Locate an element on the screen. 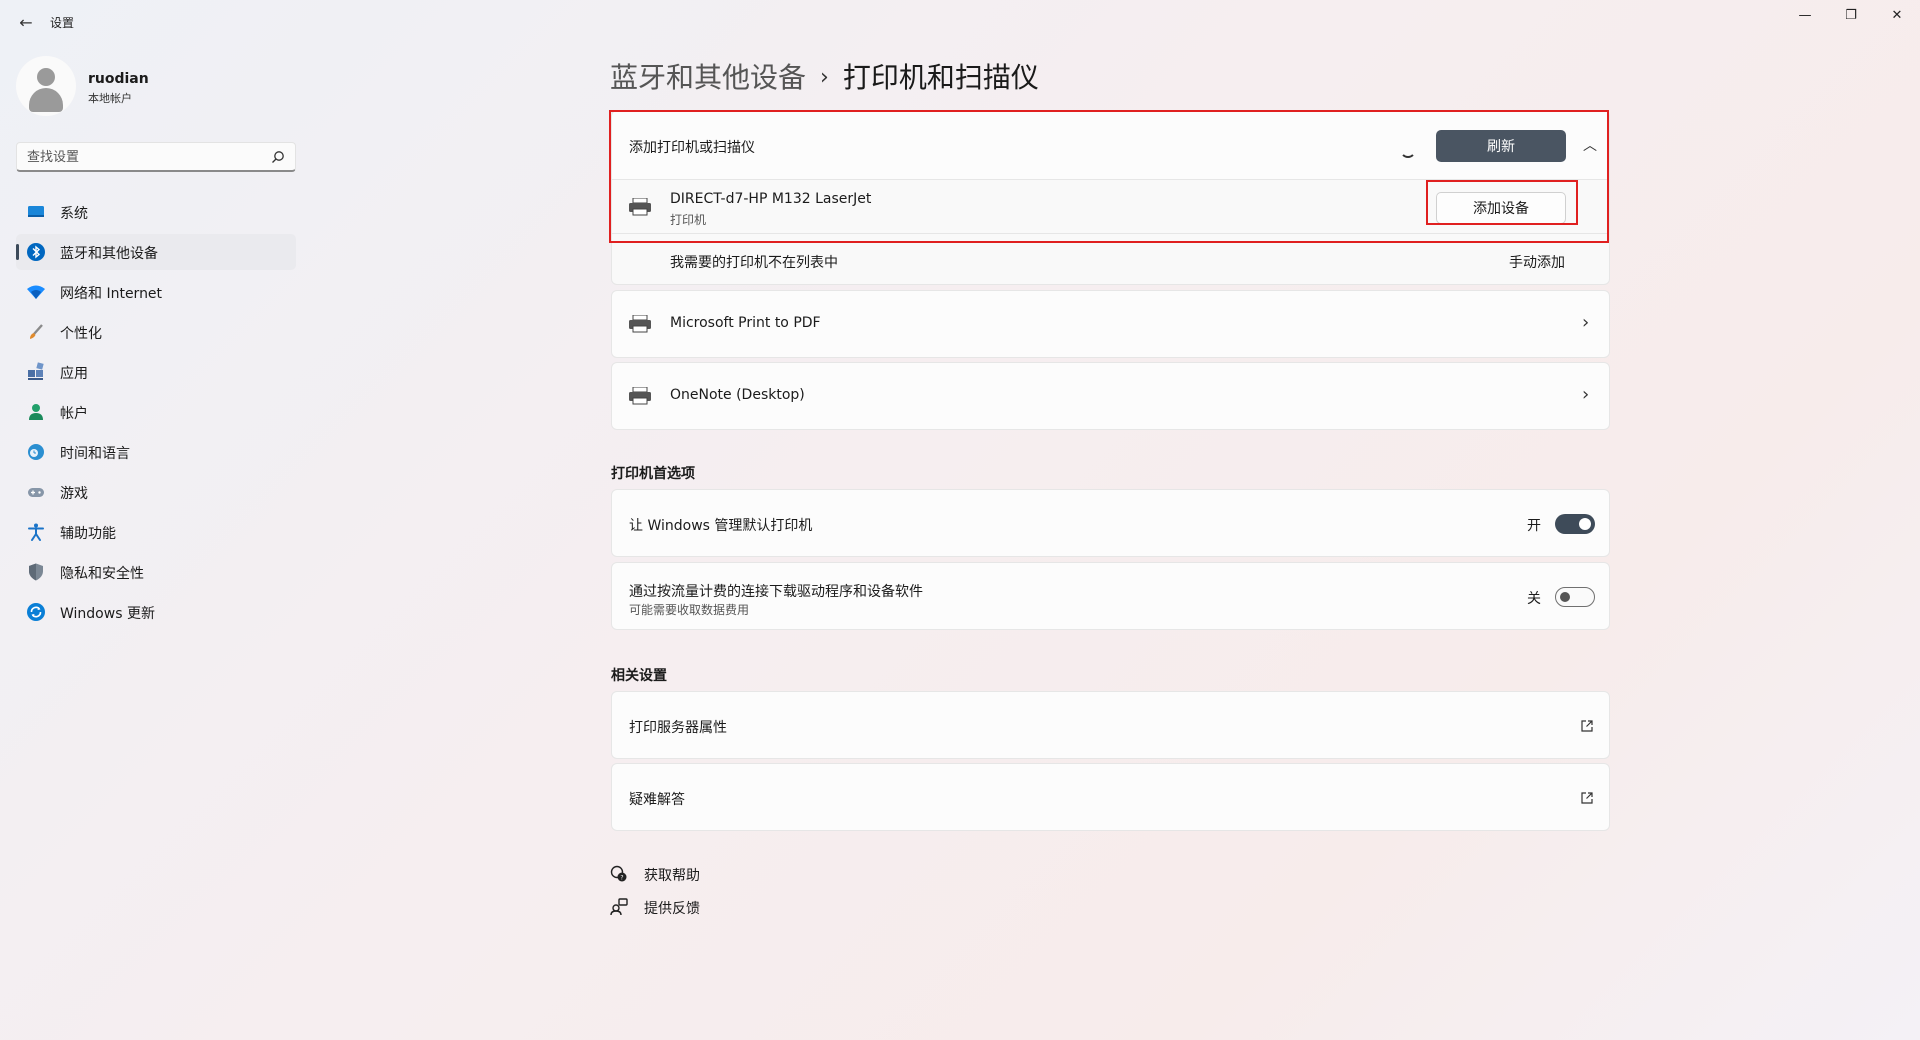 The image size is (1920, 1040). metered-download-sublabel: 可能需要收取数据费用 is located at coordinates (689, 610).